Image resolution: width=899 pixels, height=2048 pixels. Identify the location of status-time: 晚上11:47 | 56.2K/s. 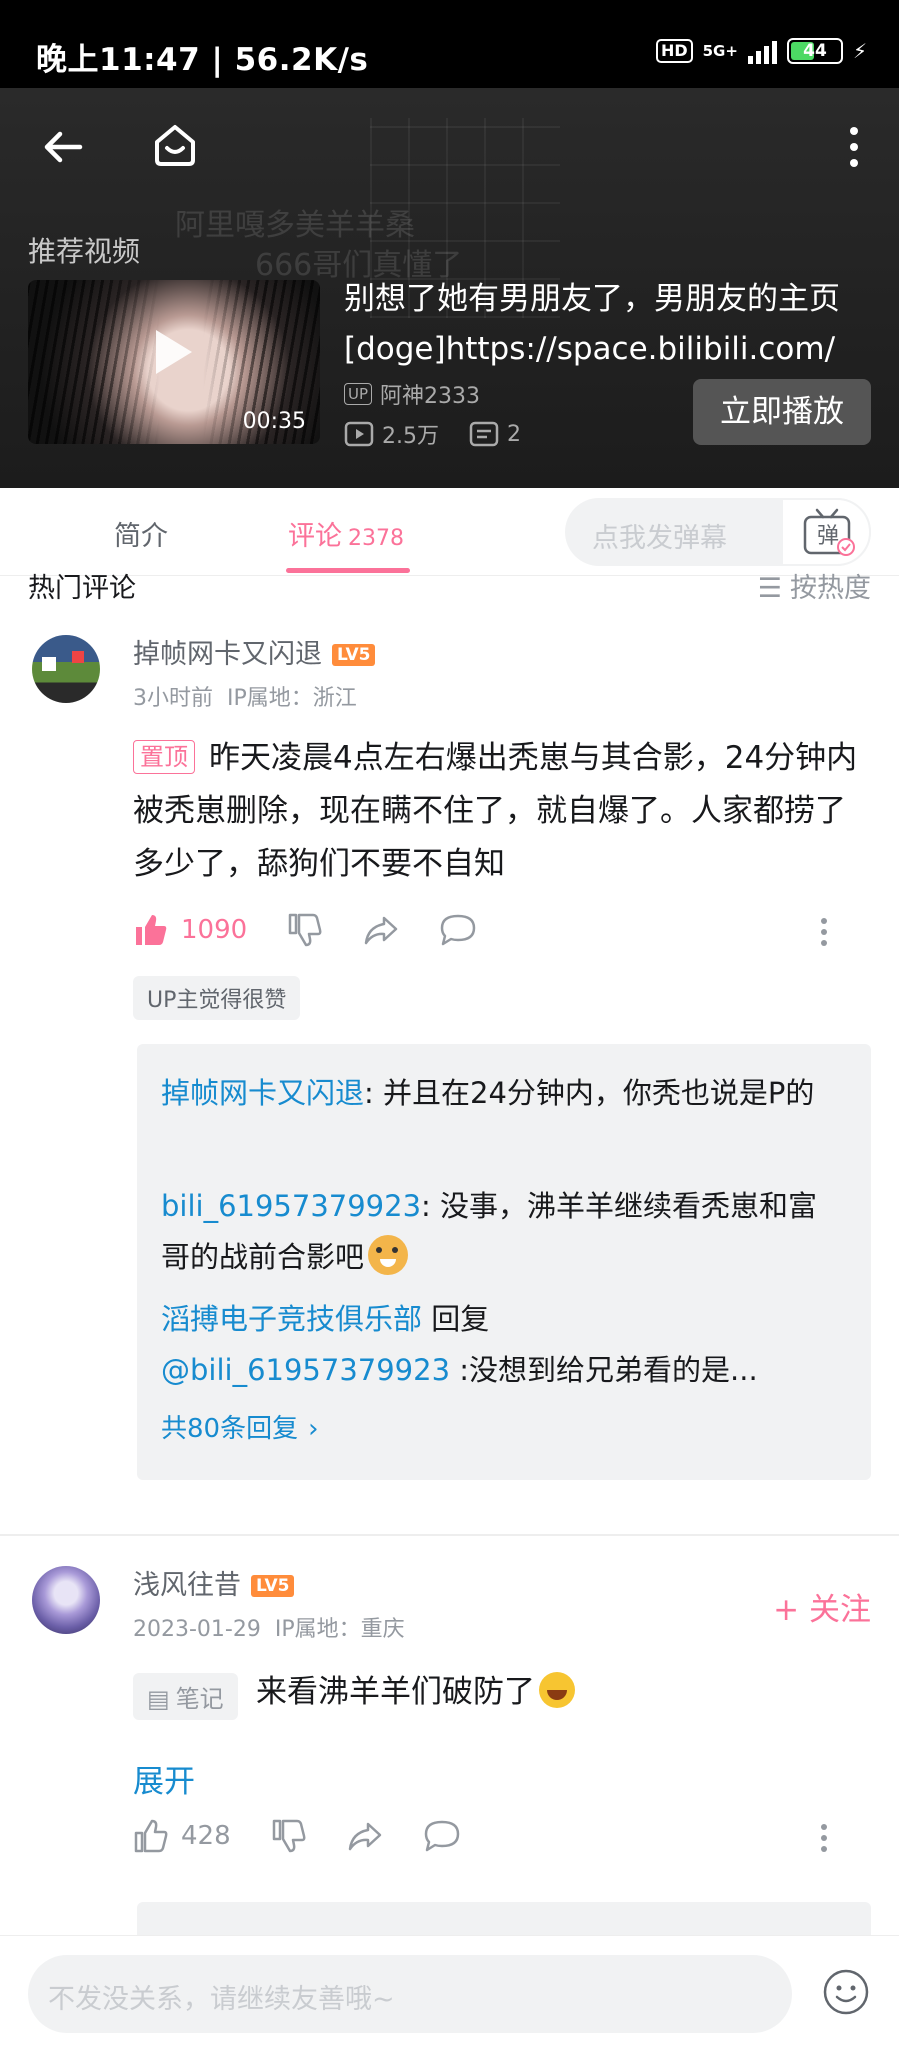
(202, 60).